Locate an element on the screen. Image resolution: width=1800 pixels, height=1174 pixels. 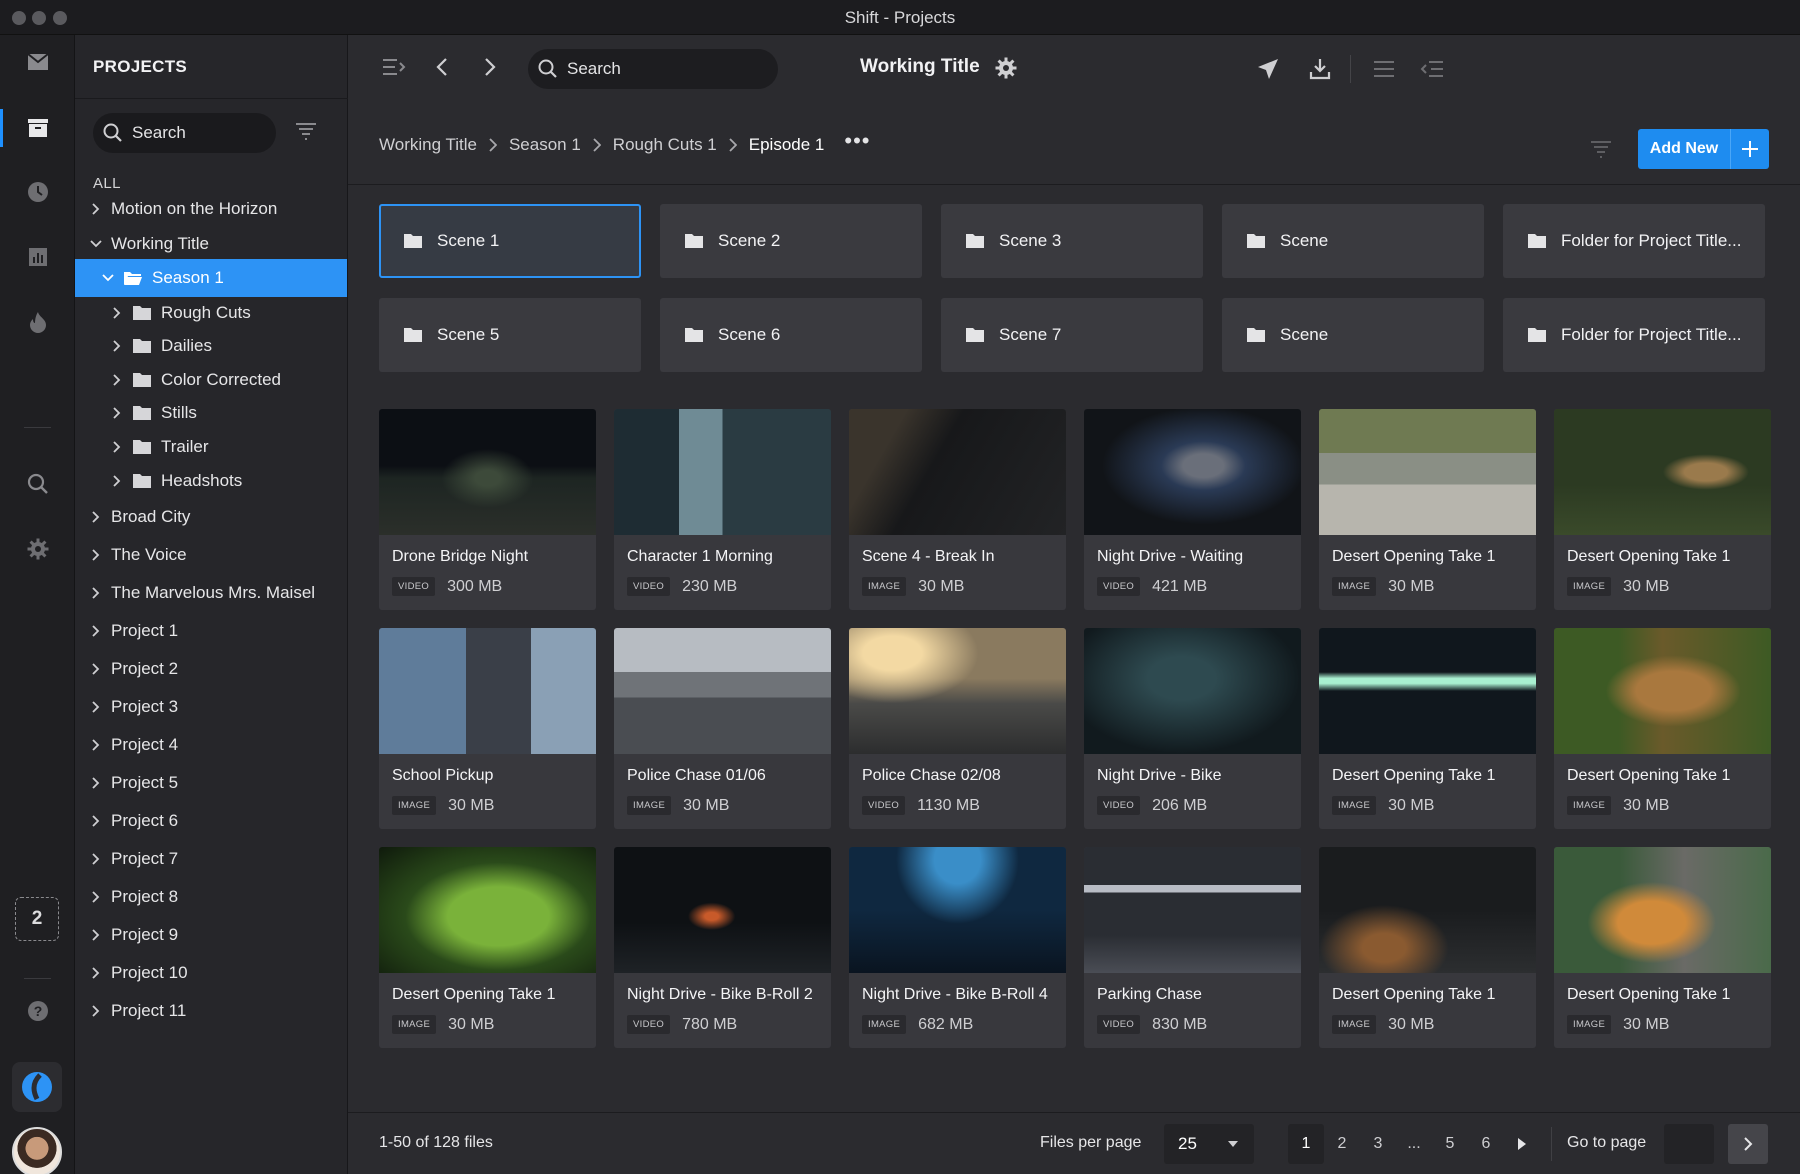
expand-sidebar-icon is located at coordinates (394, 67).